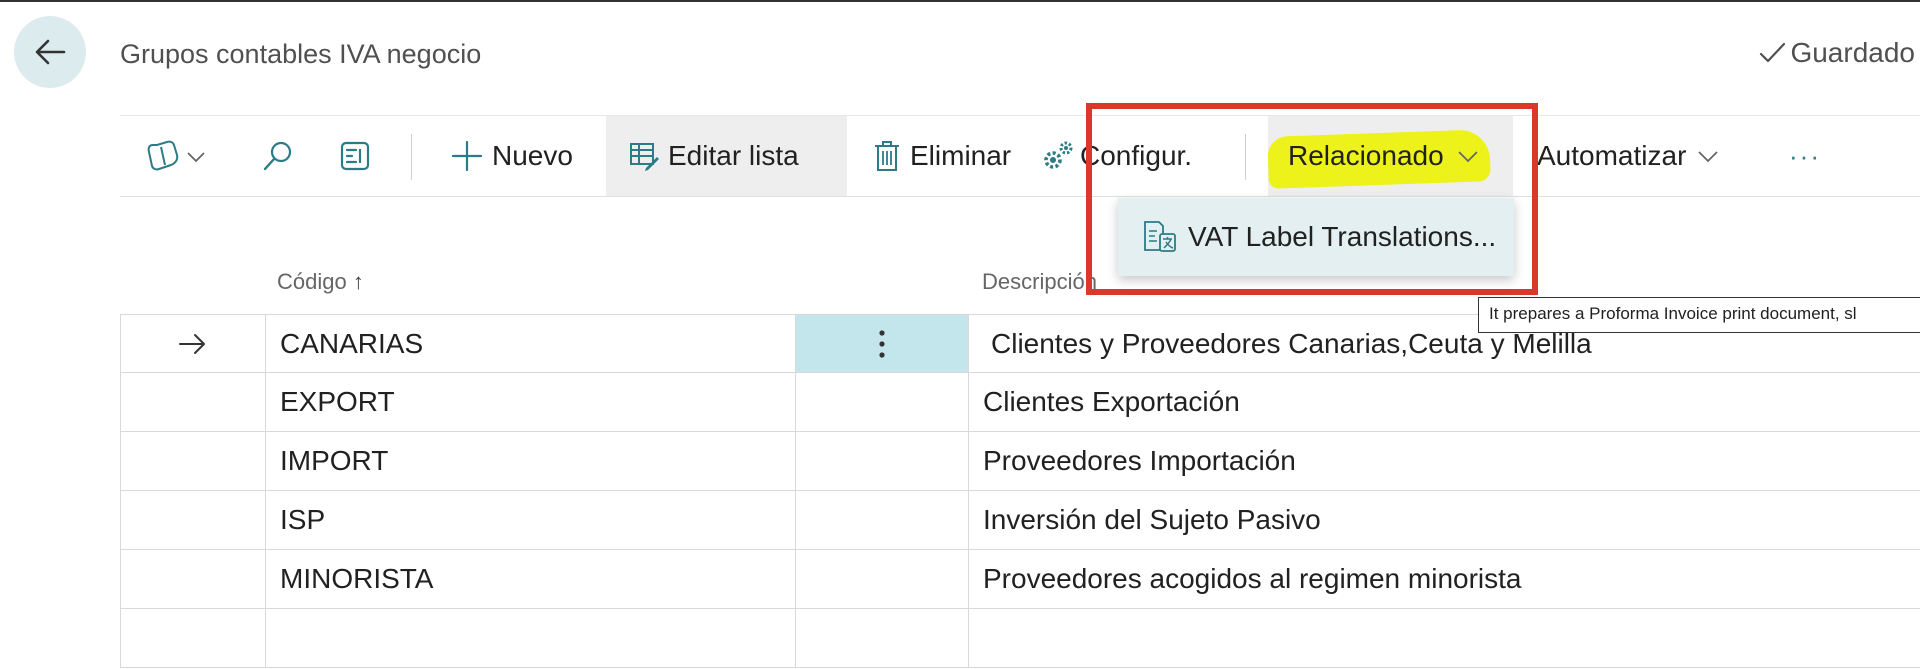  I want to click on row-actions-button, so click(882, 343).